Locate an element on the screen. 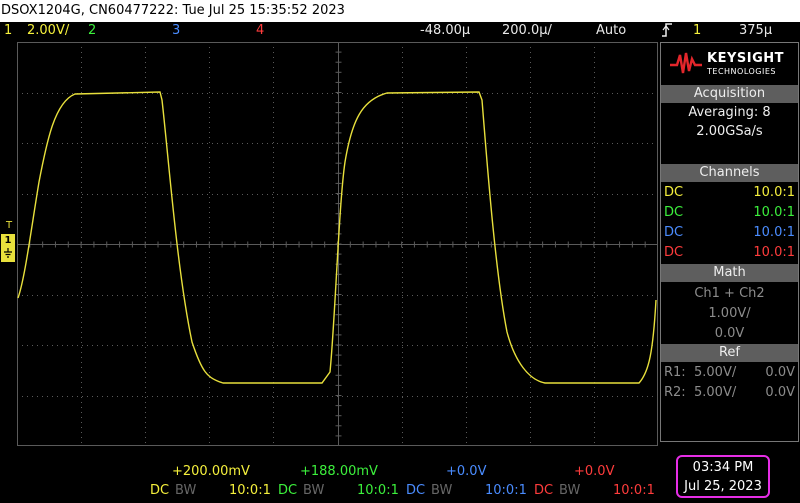 The image size is (800, 503). ch3-probe: 10:0:1 is located at coordinates (506, 490).